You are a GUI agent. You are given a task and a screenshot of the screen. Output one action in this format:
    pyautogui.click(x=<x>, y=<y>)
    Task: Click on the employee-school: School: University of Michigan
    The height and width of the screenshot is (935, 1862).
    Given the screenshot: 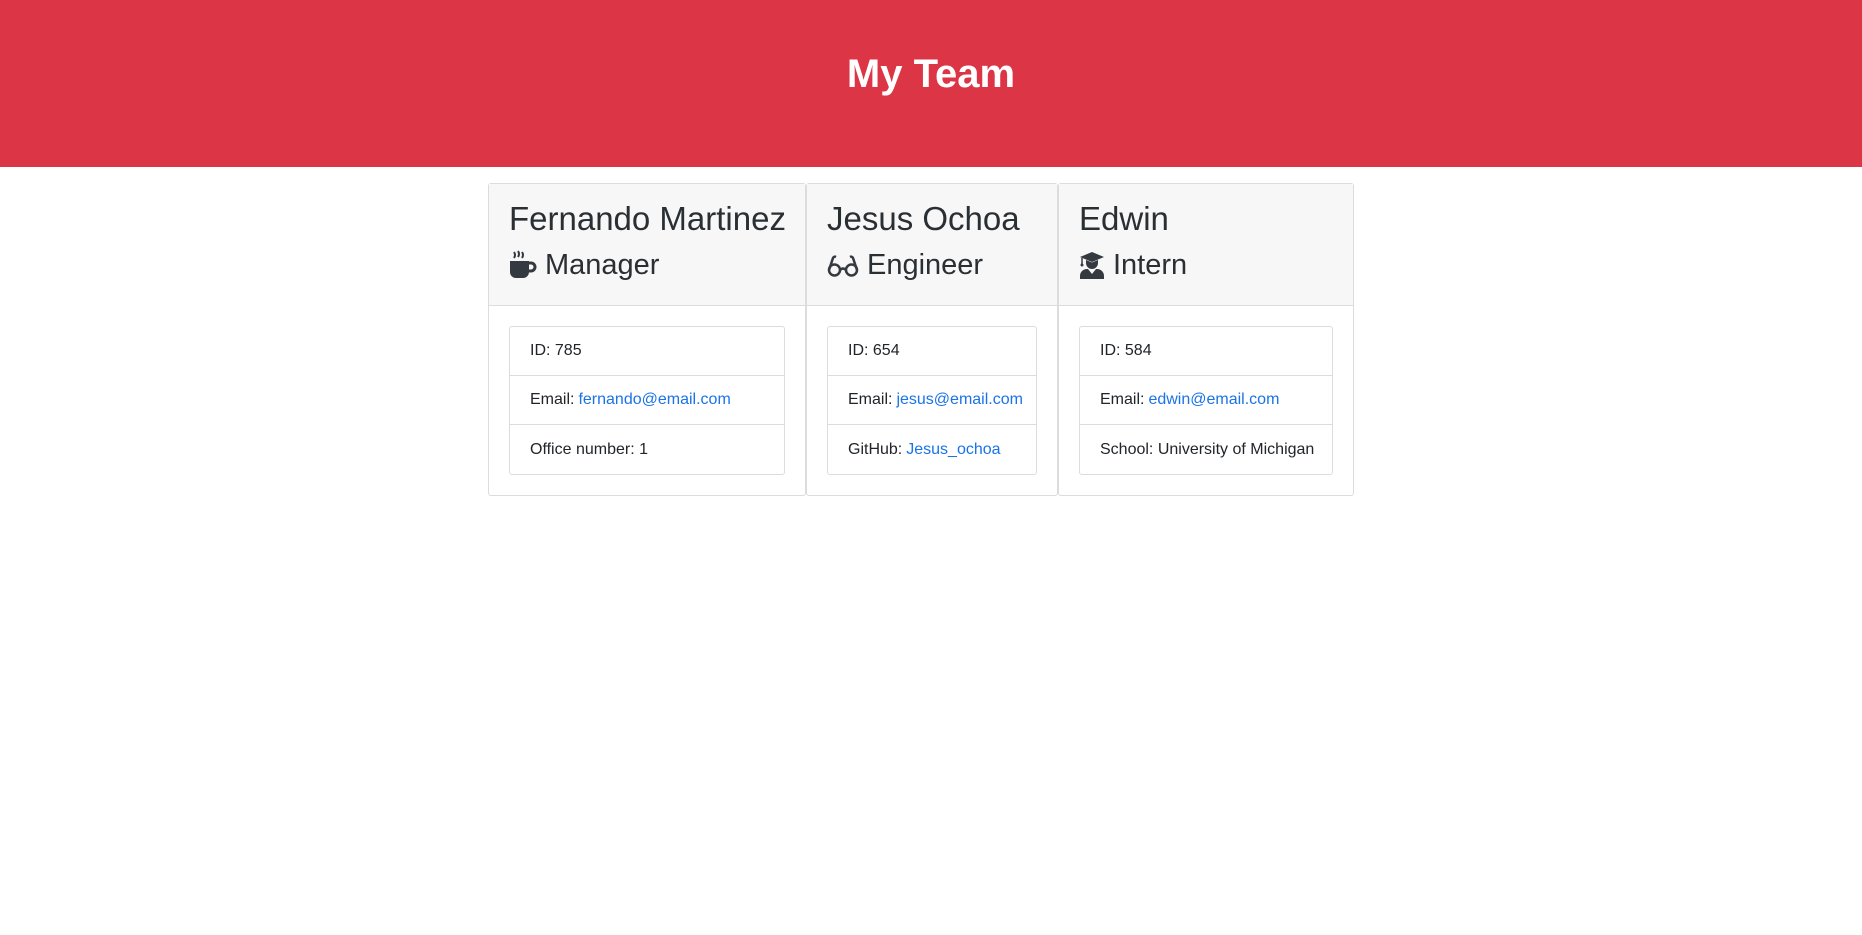 What is the action you would take?
    pyautogui.click(x=1206, y=449)
    